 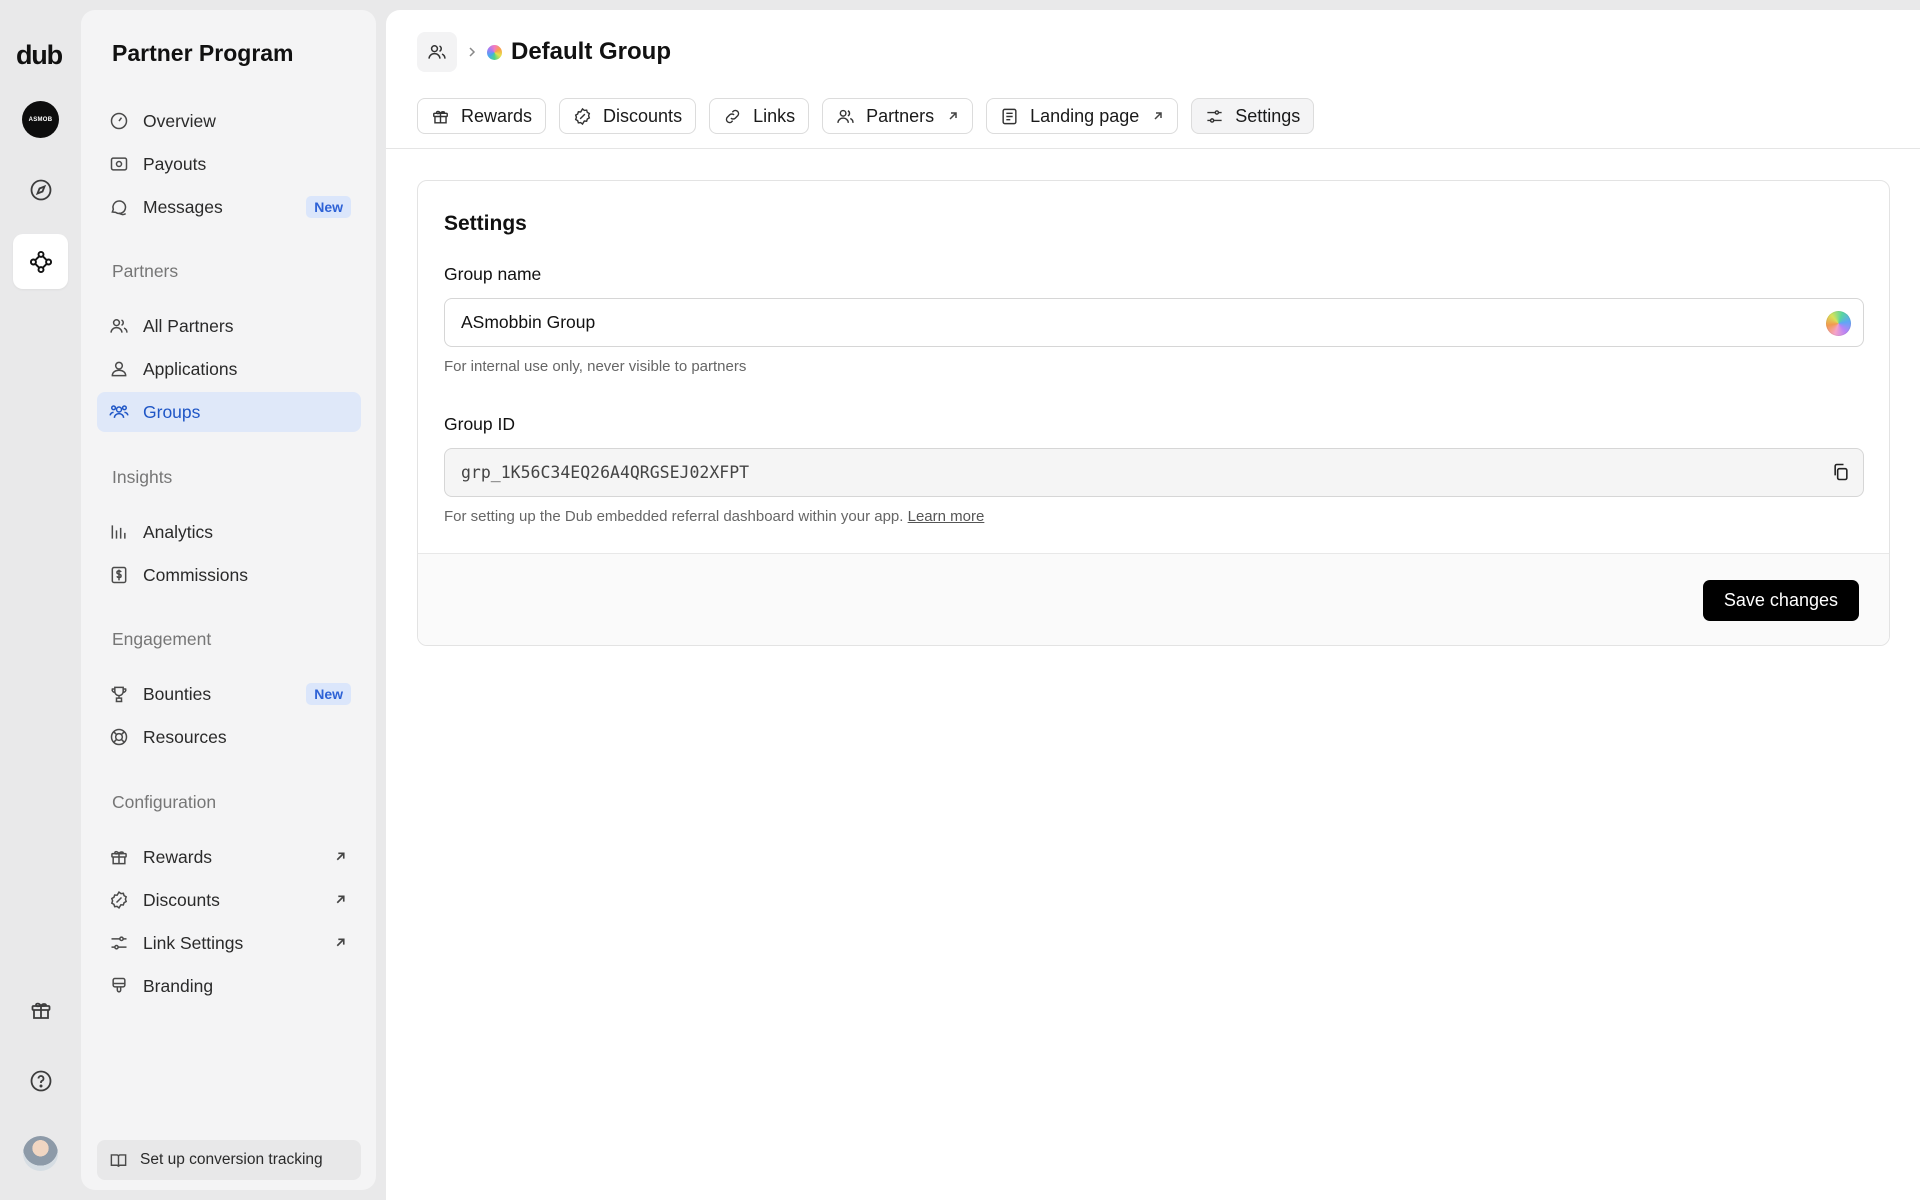 I want to click on trophy-icon, so click(x=119, y=694).